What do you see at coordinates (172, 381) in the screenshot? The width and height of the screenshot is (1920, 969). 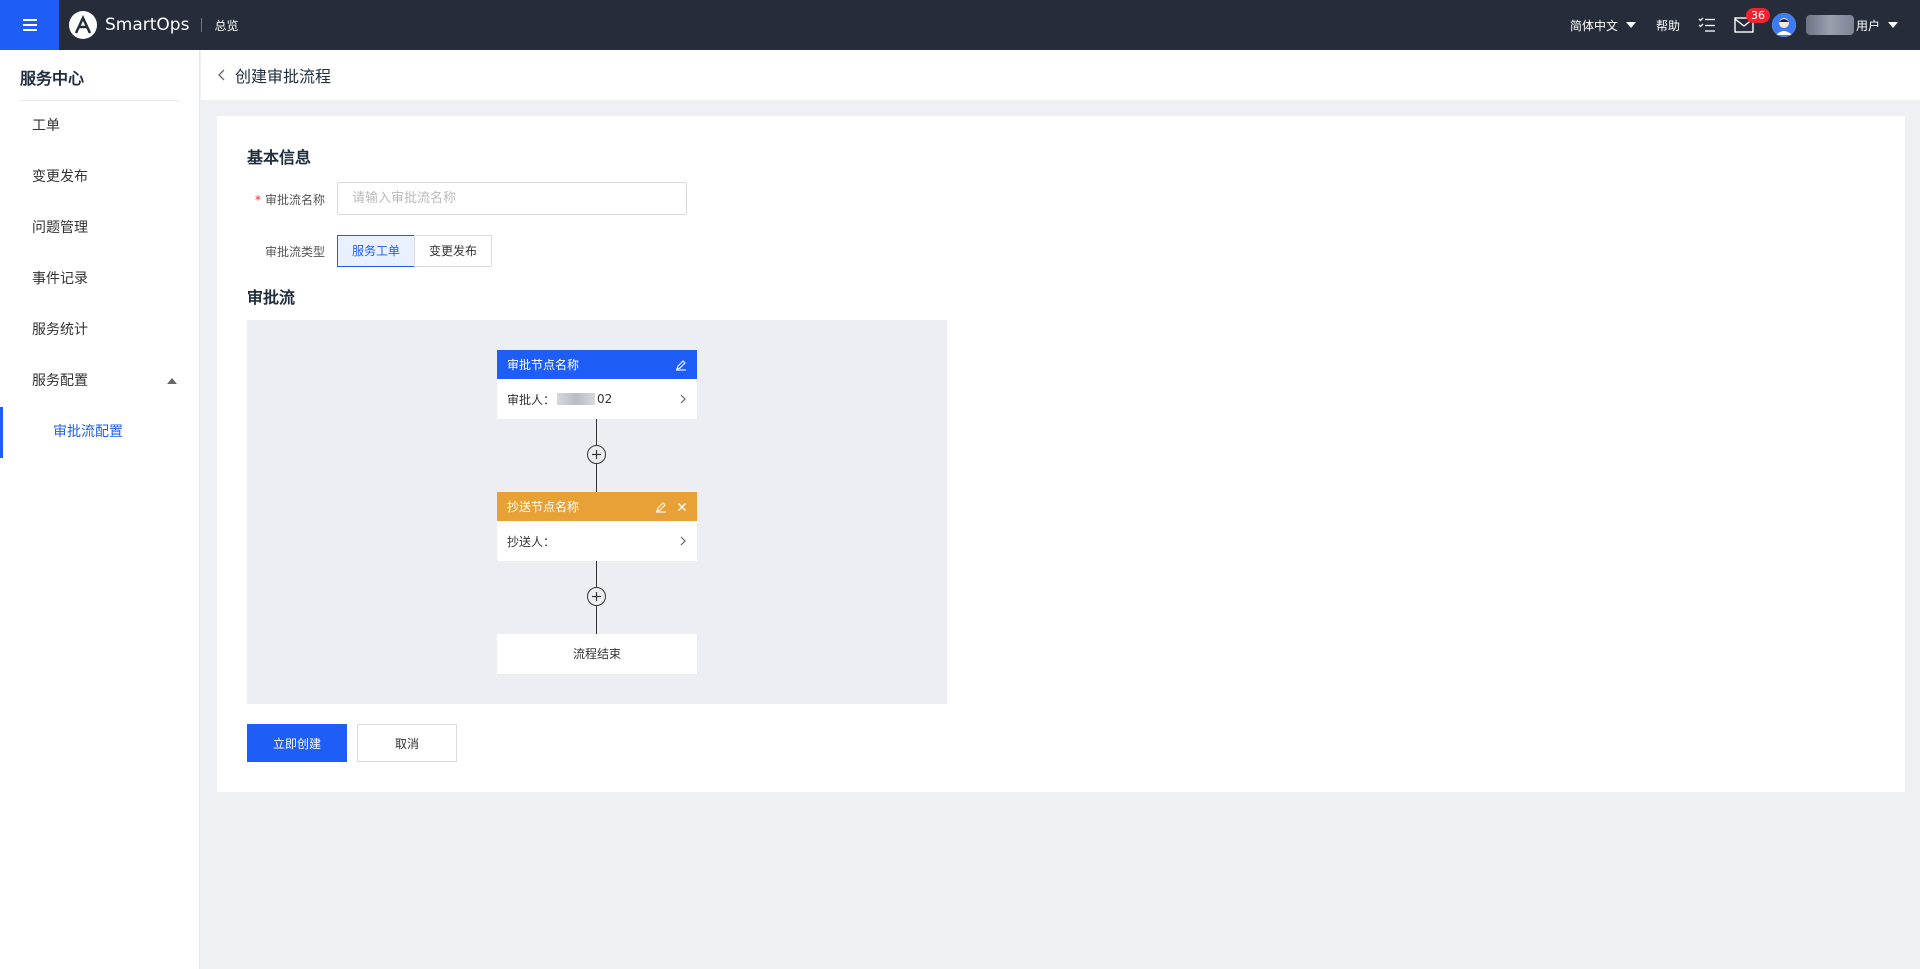 I see `caret-up-icon` at bounding box center [172, 381].